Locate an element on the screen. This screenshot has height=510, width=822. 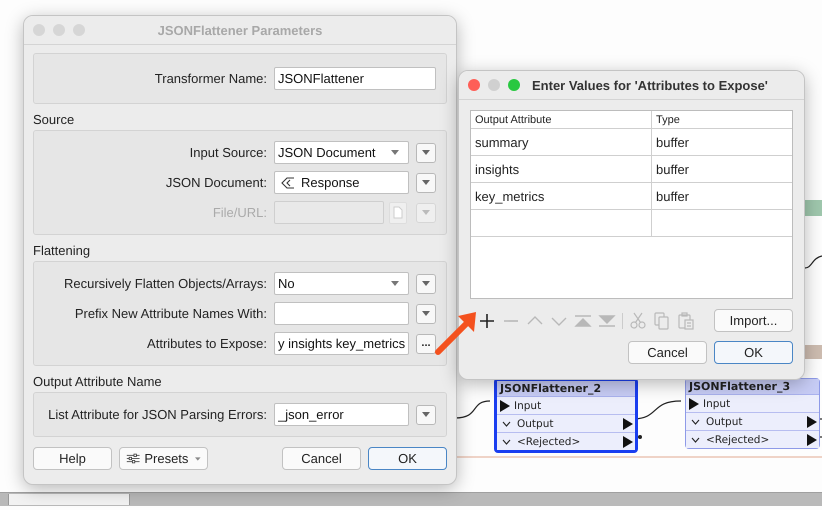
section-title: Source is located at coordinates (54, 120).